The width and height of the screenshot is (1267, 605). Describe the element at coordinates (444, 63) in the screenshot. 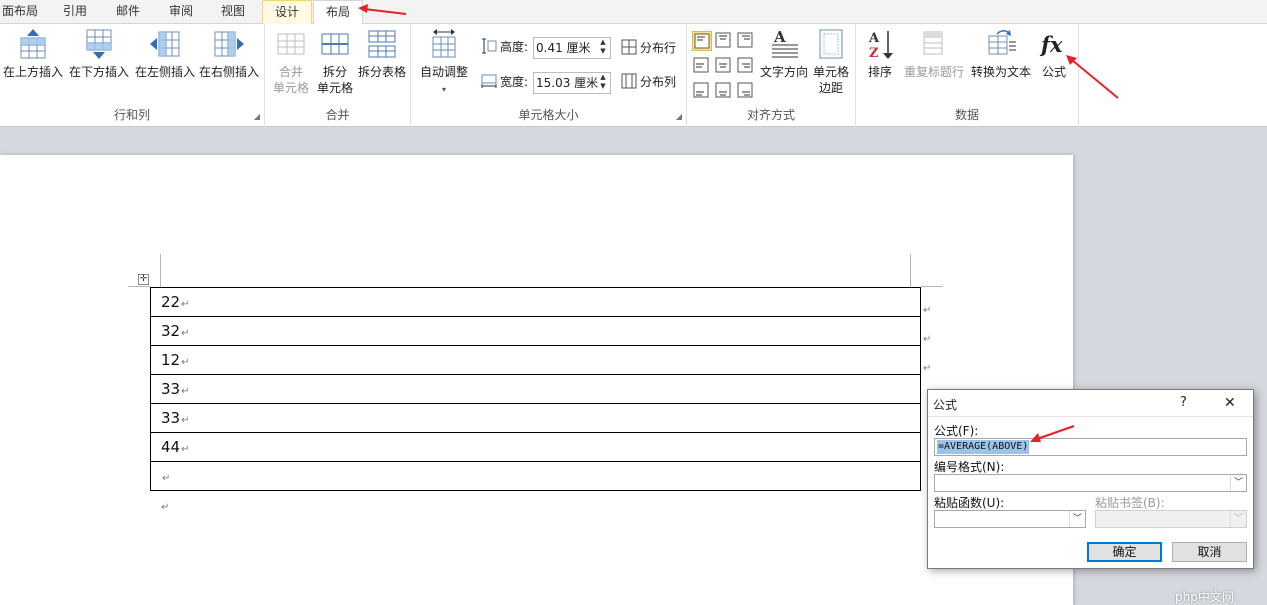

I see `autofit-button: 自动调整 ▾` at that location.